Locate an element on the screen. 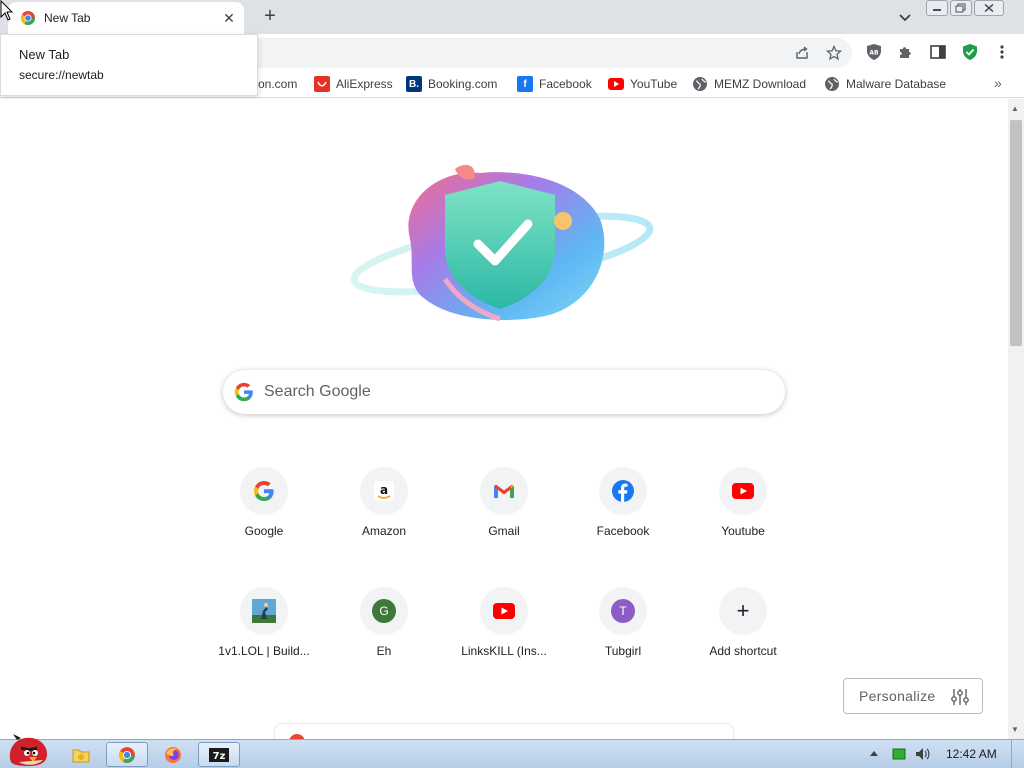  tab-hover-card: New Tab secure://newtab is located at coordinates (129, 65).